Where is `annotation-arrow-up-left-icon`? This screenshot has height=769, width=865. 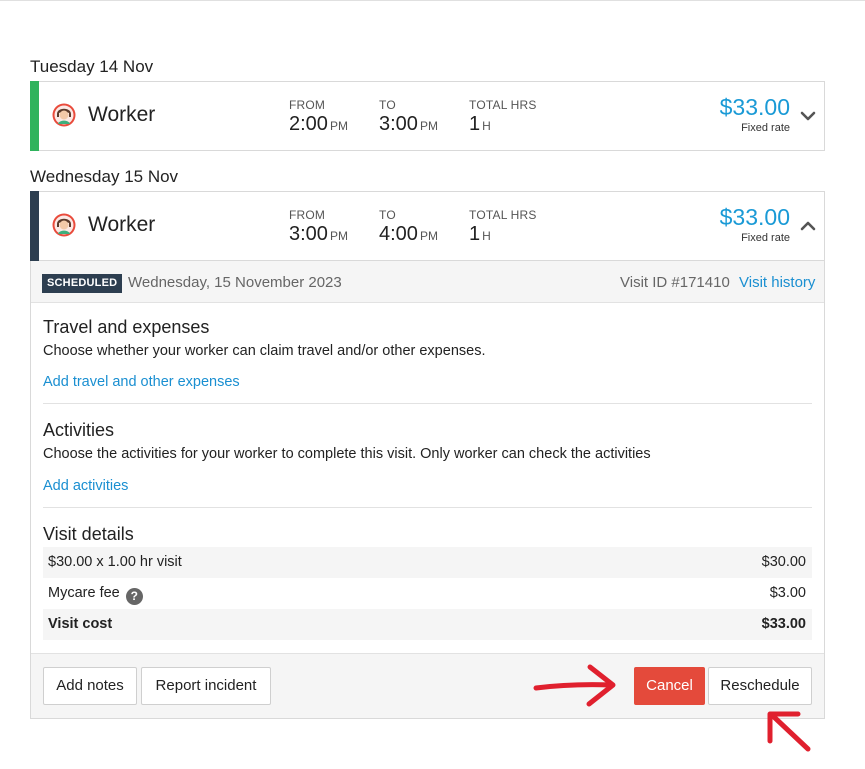
annotation-arrow-up-left-icon is located at coordinates (789, 731).